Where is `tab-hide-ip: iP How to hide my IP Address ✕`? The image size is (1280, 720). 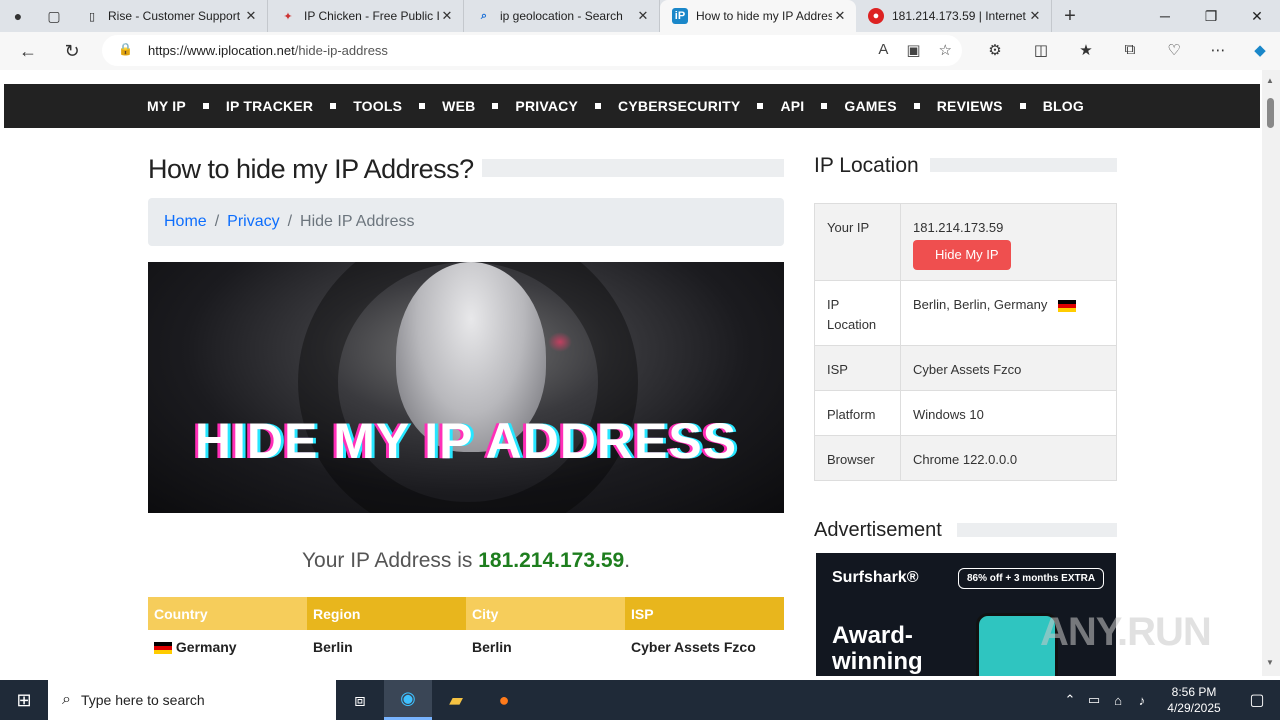 tab-hide-ip: iP How to hide my IP Address ✕ is located at coordinates (758, 16).